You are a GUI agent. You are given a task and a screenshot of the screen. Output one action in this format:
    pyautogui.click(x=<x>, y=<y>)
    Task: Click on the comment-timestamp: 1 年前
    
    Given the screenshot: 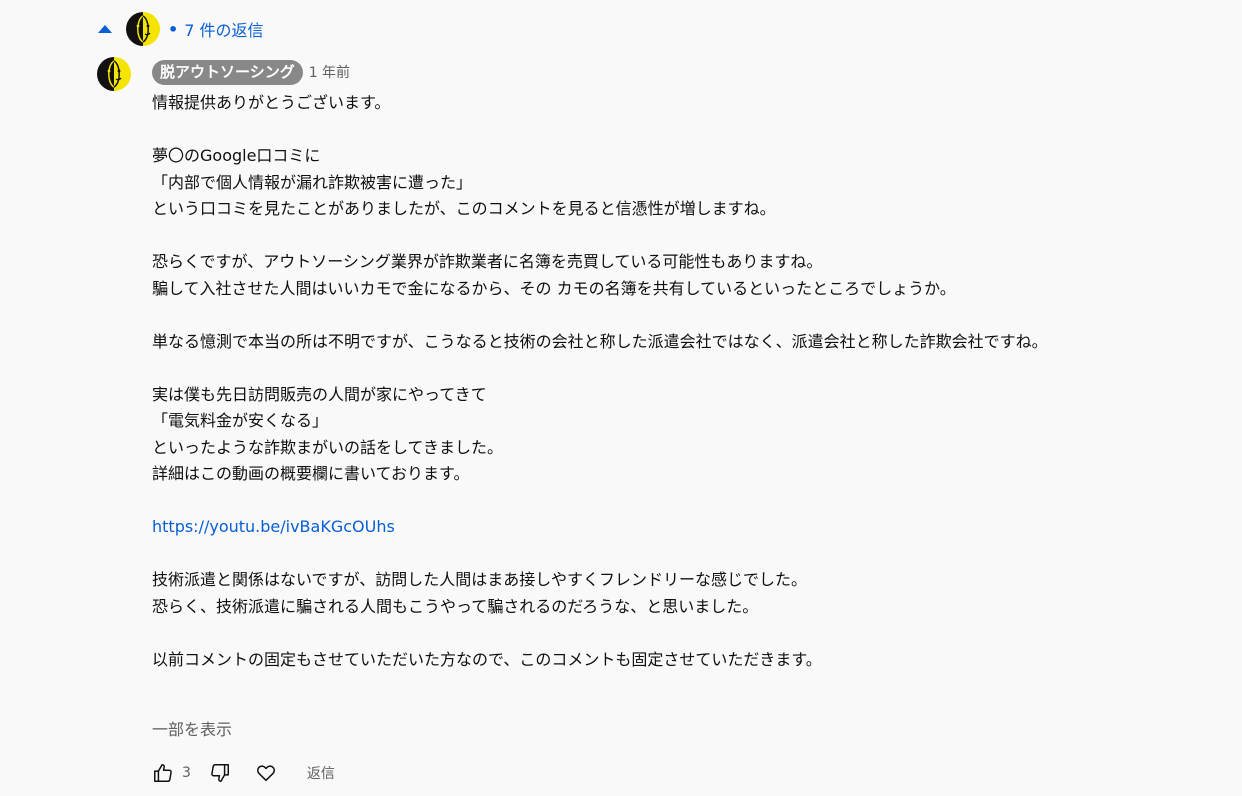 What is the action you would take?
    pyautogui.click(x=329, y=72)
    